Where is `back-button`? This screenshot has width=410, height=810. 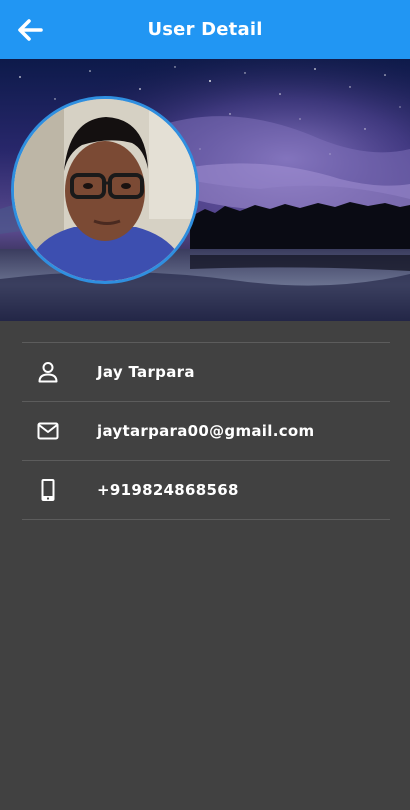
back-button is located at coordinates (30, 30).